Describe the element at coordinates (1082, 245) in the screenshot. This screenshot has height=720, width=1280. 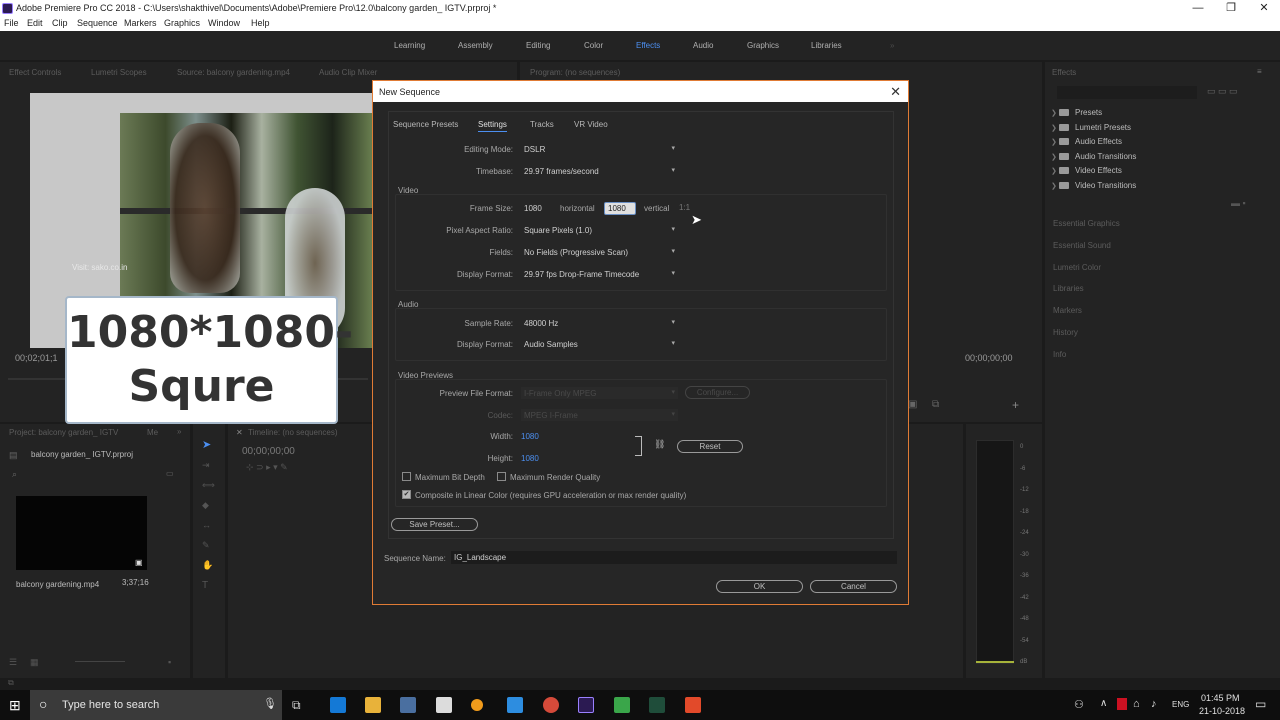
I see `panel-essential-sound: Essential Sound` at that location.